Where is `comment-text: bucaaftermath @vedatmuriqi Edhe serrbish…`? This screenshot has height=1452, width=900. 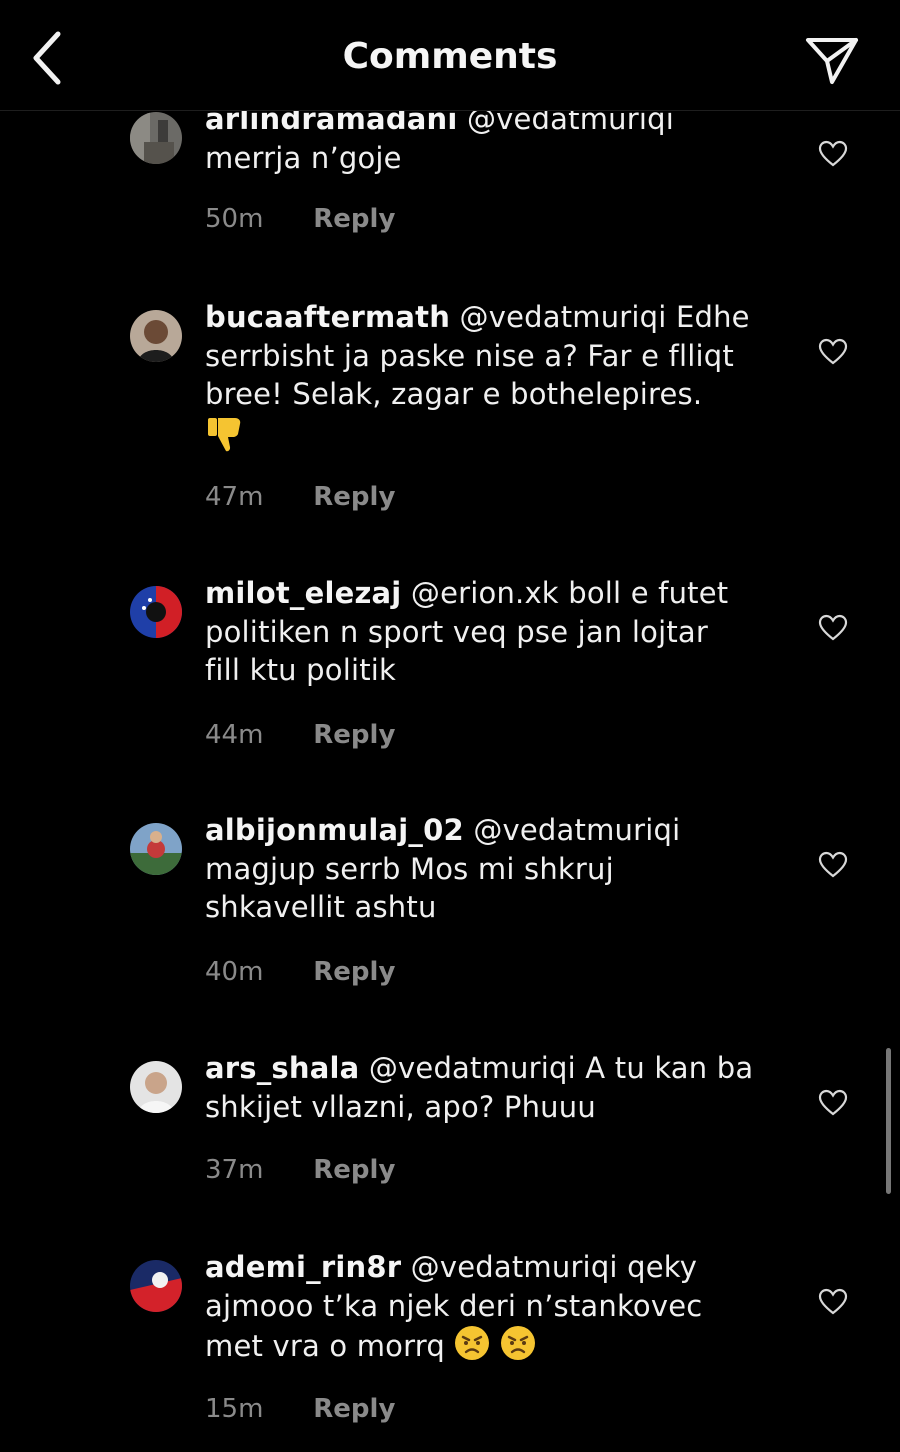
comment-text: bucaaftermath @vedatmuriqi Edhe serrbish… is located at coordinates (495, 381).